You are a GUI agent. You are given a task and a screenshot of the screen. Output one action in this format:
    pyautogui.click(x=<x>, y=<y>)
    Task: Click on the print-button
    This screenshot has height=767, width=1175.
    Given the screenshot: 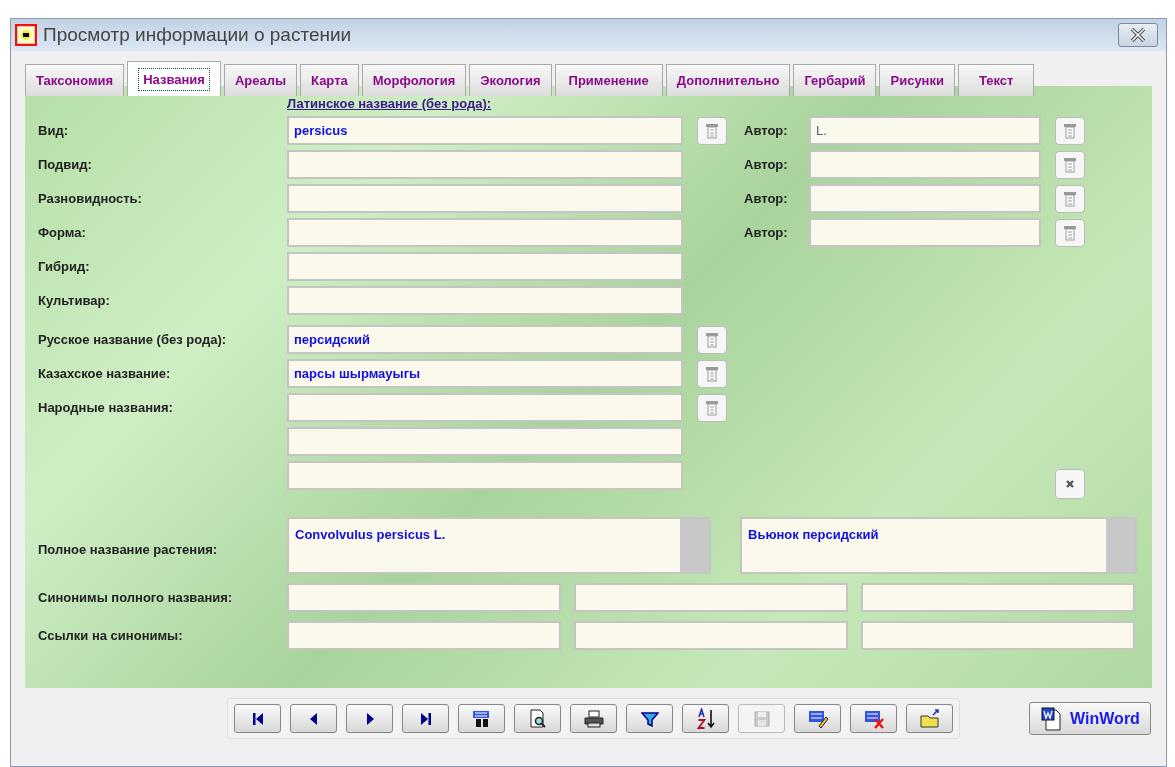 What is the action you would take?
    pyautogui.click(x=593, y=718)
    